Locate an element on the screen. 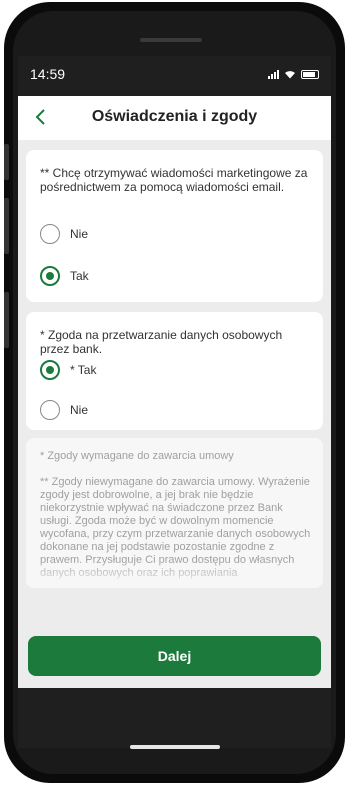 Image resolution: width=349 pixels, height=785 pixels. data-option-nie: Nie is located at coordinates (64, 410).